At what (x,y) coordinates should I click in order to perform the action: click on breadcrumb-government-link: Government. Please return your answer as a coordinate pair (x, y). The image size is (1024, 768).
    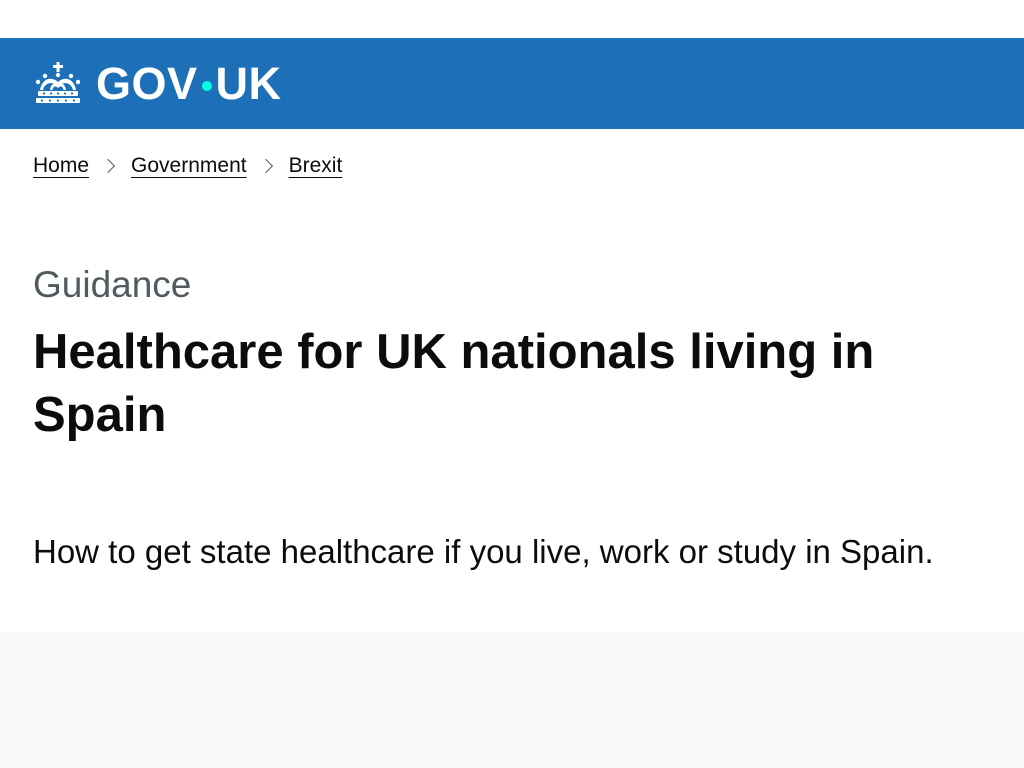
    Looking at the image, I should click on (189, 166).